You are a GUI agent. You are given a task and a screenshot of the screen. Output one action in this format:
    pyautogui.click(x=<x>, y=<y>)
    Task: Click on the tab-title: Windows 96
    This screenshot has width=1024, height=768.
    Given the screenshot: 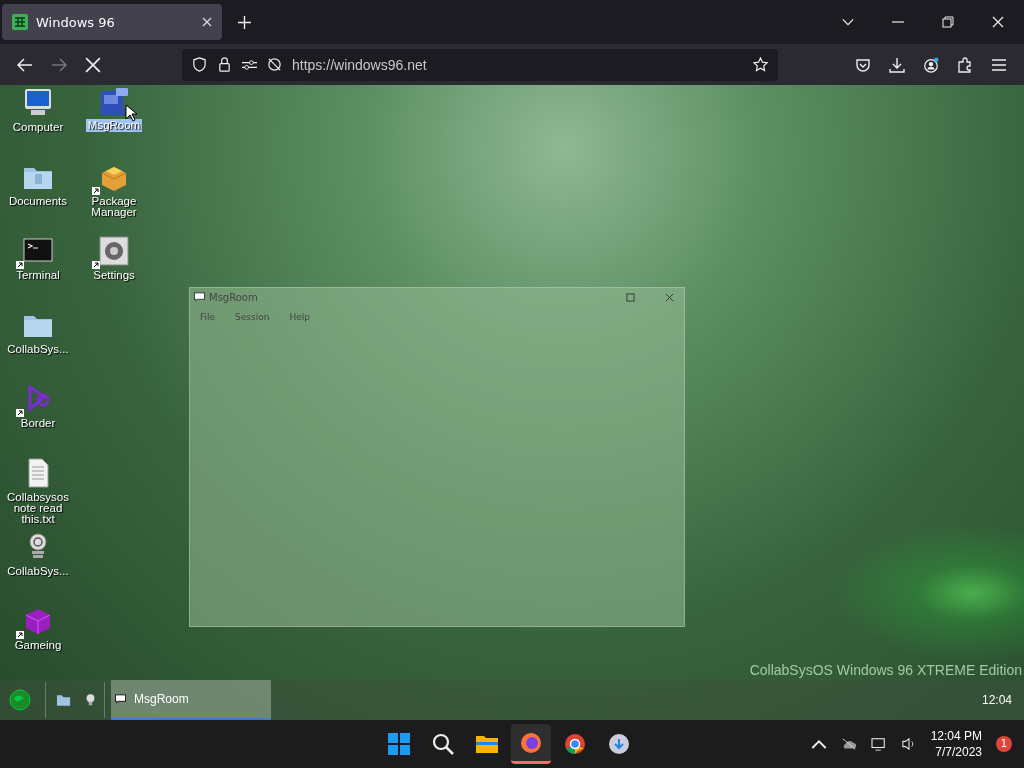 What is the action you would take?
    pyautogui.click(x=76, y=22)
    